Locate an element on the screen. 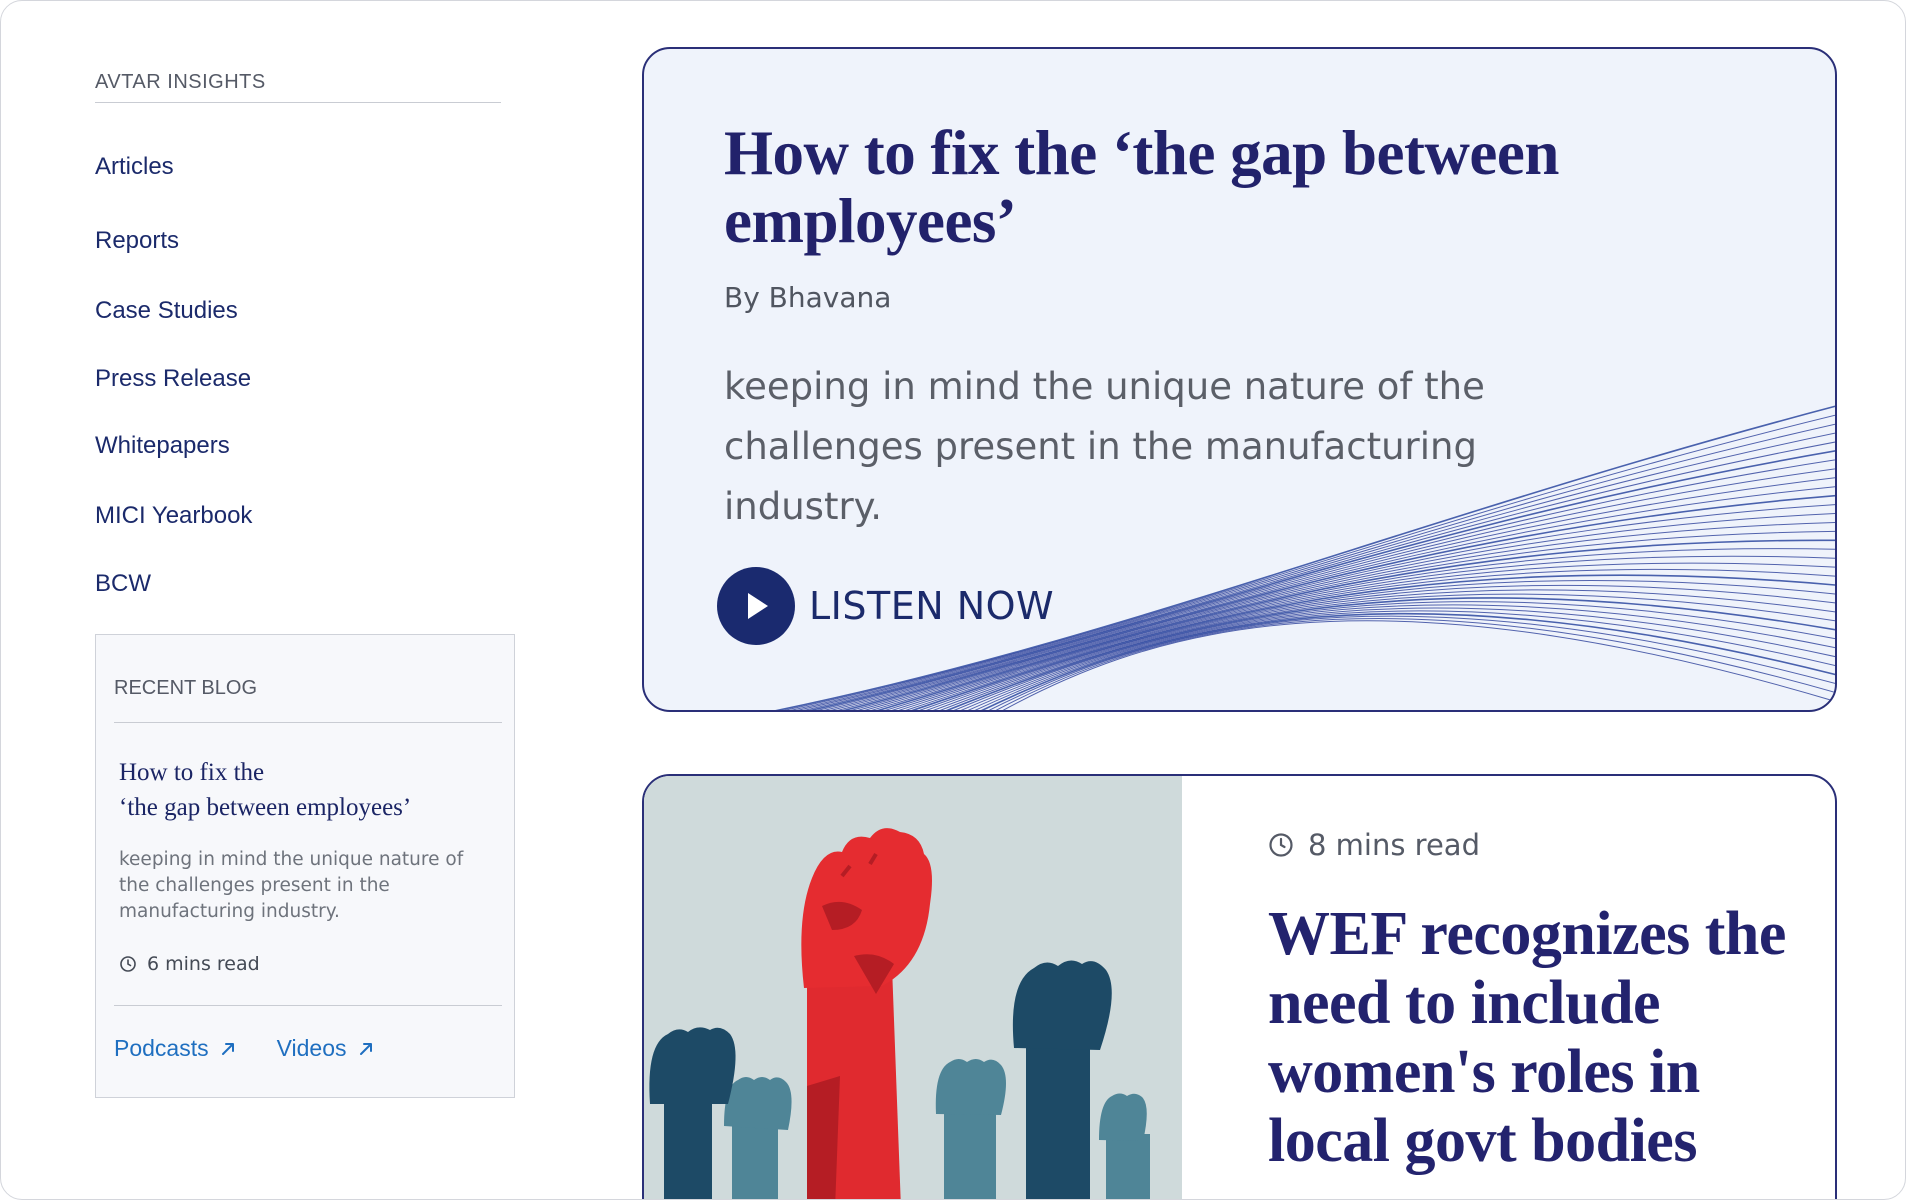  sidebar-item-bcw: BCW is located at coordinates (123, 584).